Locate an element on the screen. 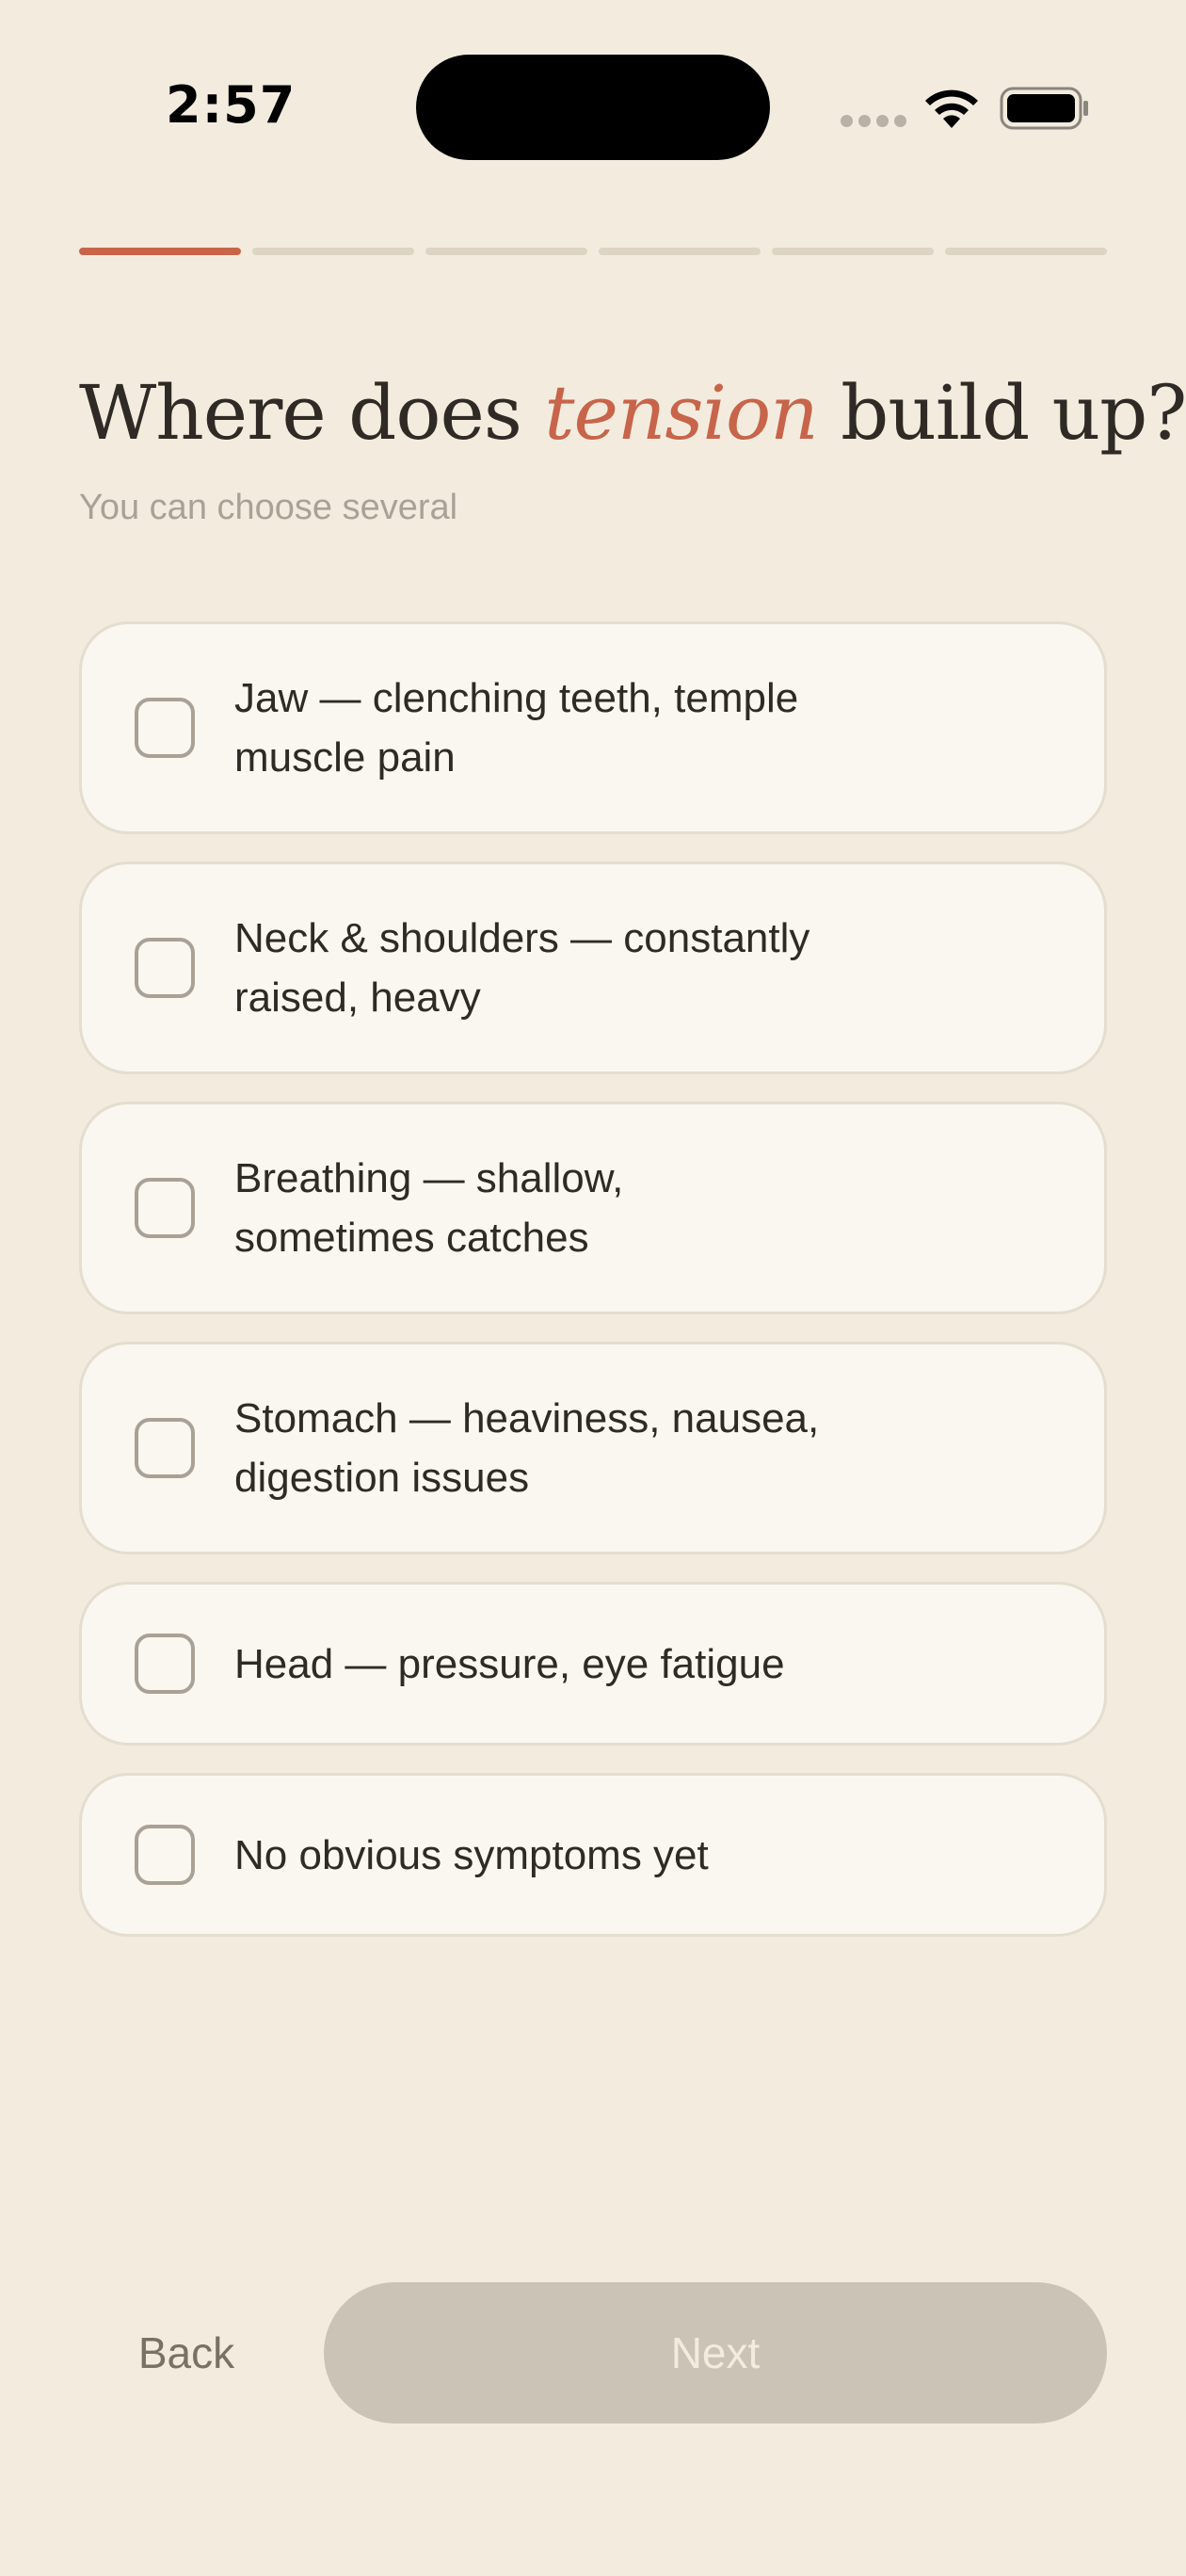 The width and height of the screenshot is (1186, 2576). page-title: Where does tension build up? is located at coordinates (632, 413).